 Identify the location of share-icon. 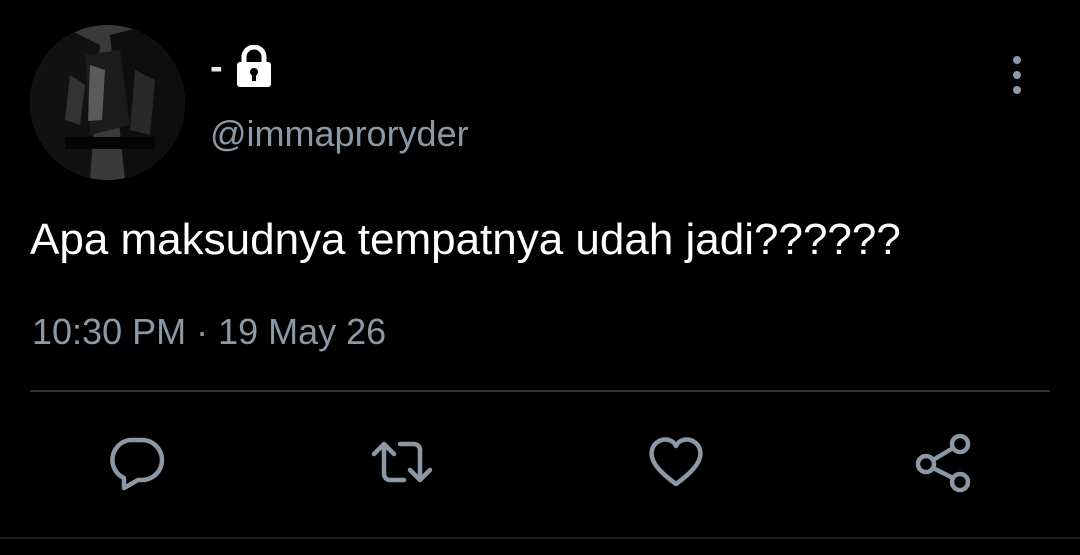
(944, 462).